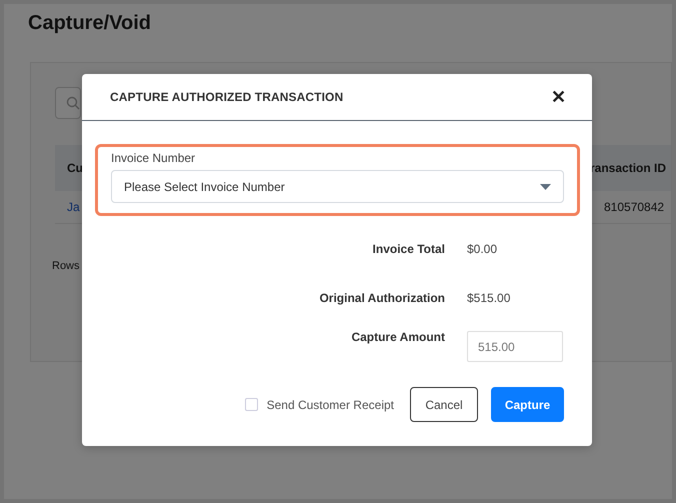 Image resolution: width=676 pixels, height=503 pixels. What do you see at coordinates (89, 23) in the screenshot?
I see `page-title: Capture/Void` at bounding box center [89, 23].